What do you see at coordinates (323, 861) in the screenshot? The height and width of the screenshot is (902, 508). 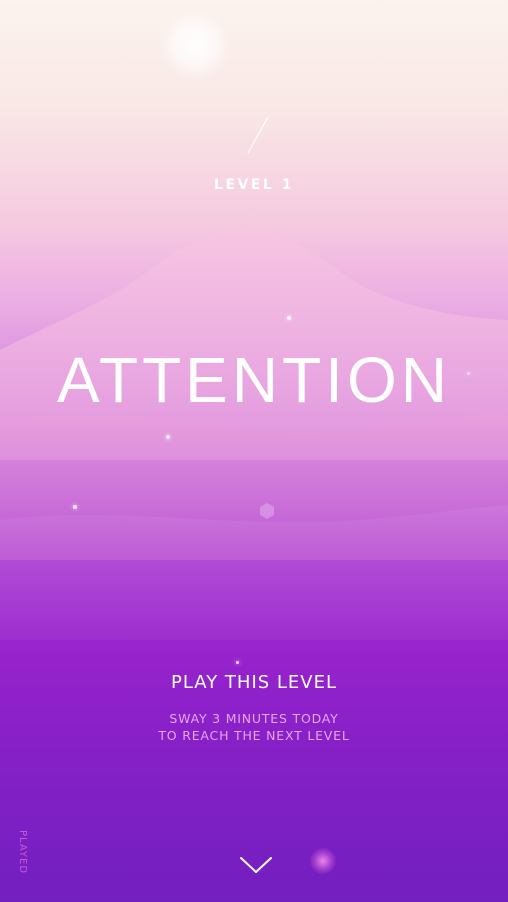 I see `glow-orb` at bounding box center [323, 861].